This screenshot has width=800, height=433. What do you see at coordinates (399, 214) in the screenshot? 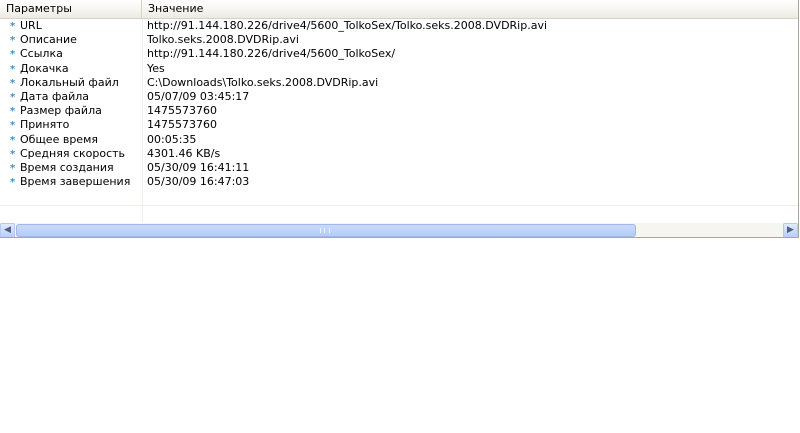
I see `empty-row` at bounding box center [399, 214].